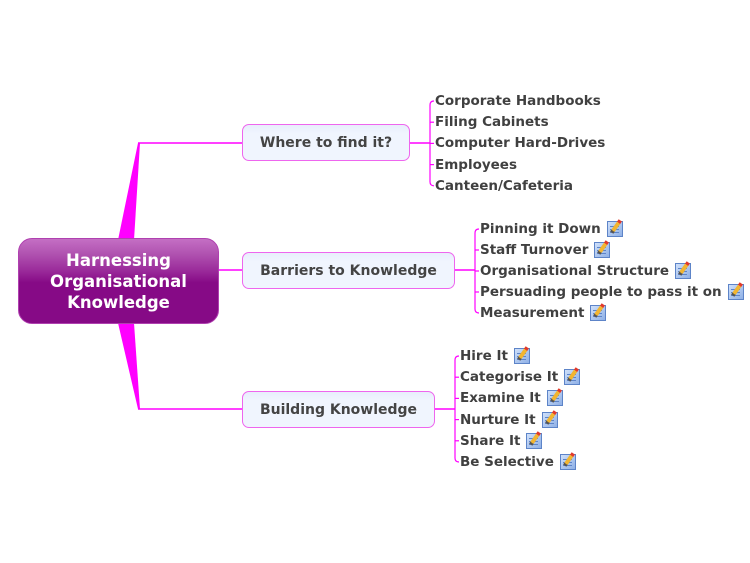  I want to click on subtopic: Be Selective, so click(518, 462).